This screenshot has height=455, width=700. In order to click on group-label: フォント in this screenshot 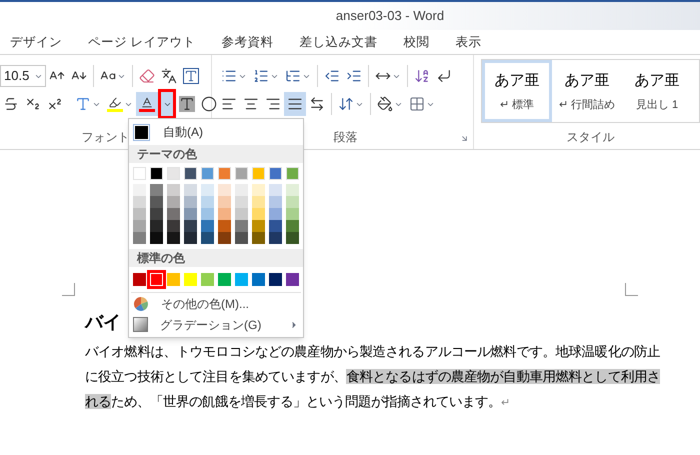, I will do `click(106, 137)`.